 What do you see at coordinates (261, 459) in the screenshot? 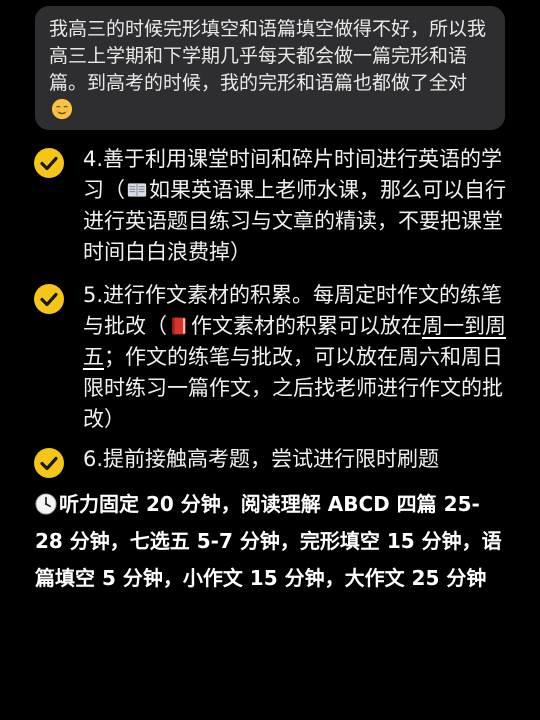
I see `item-text-part: 6.提前接触高考题，尝试进行限时刷题` at bounding box center [261, 459].